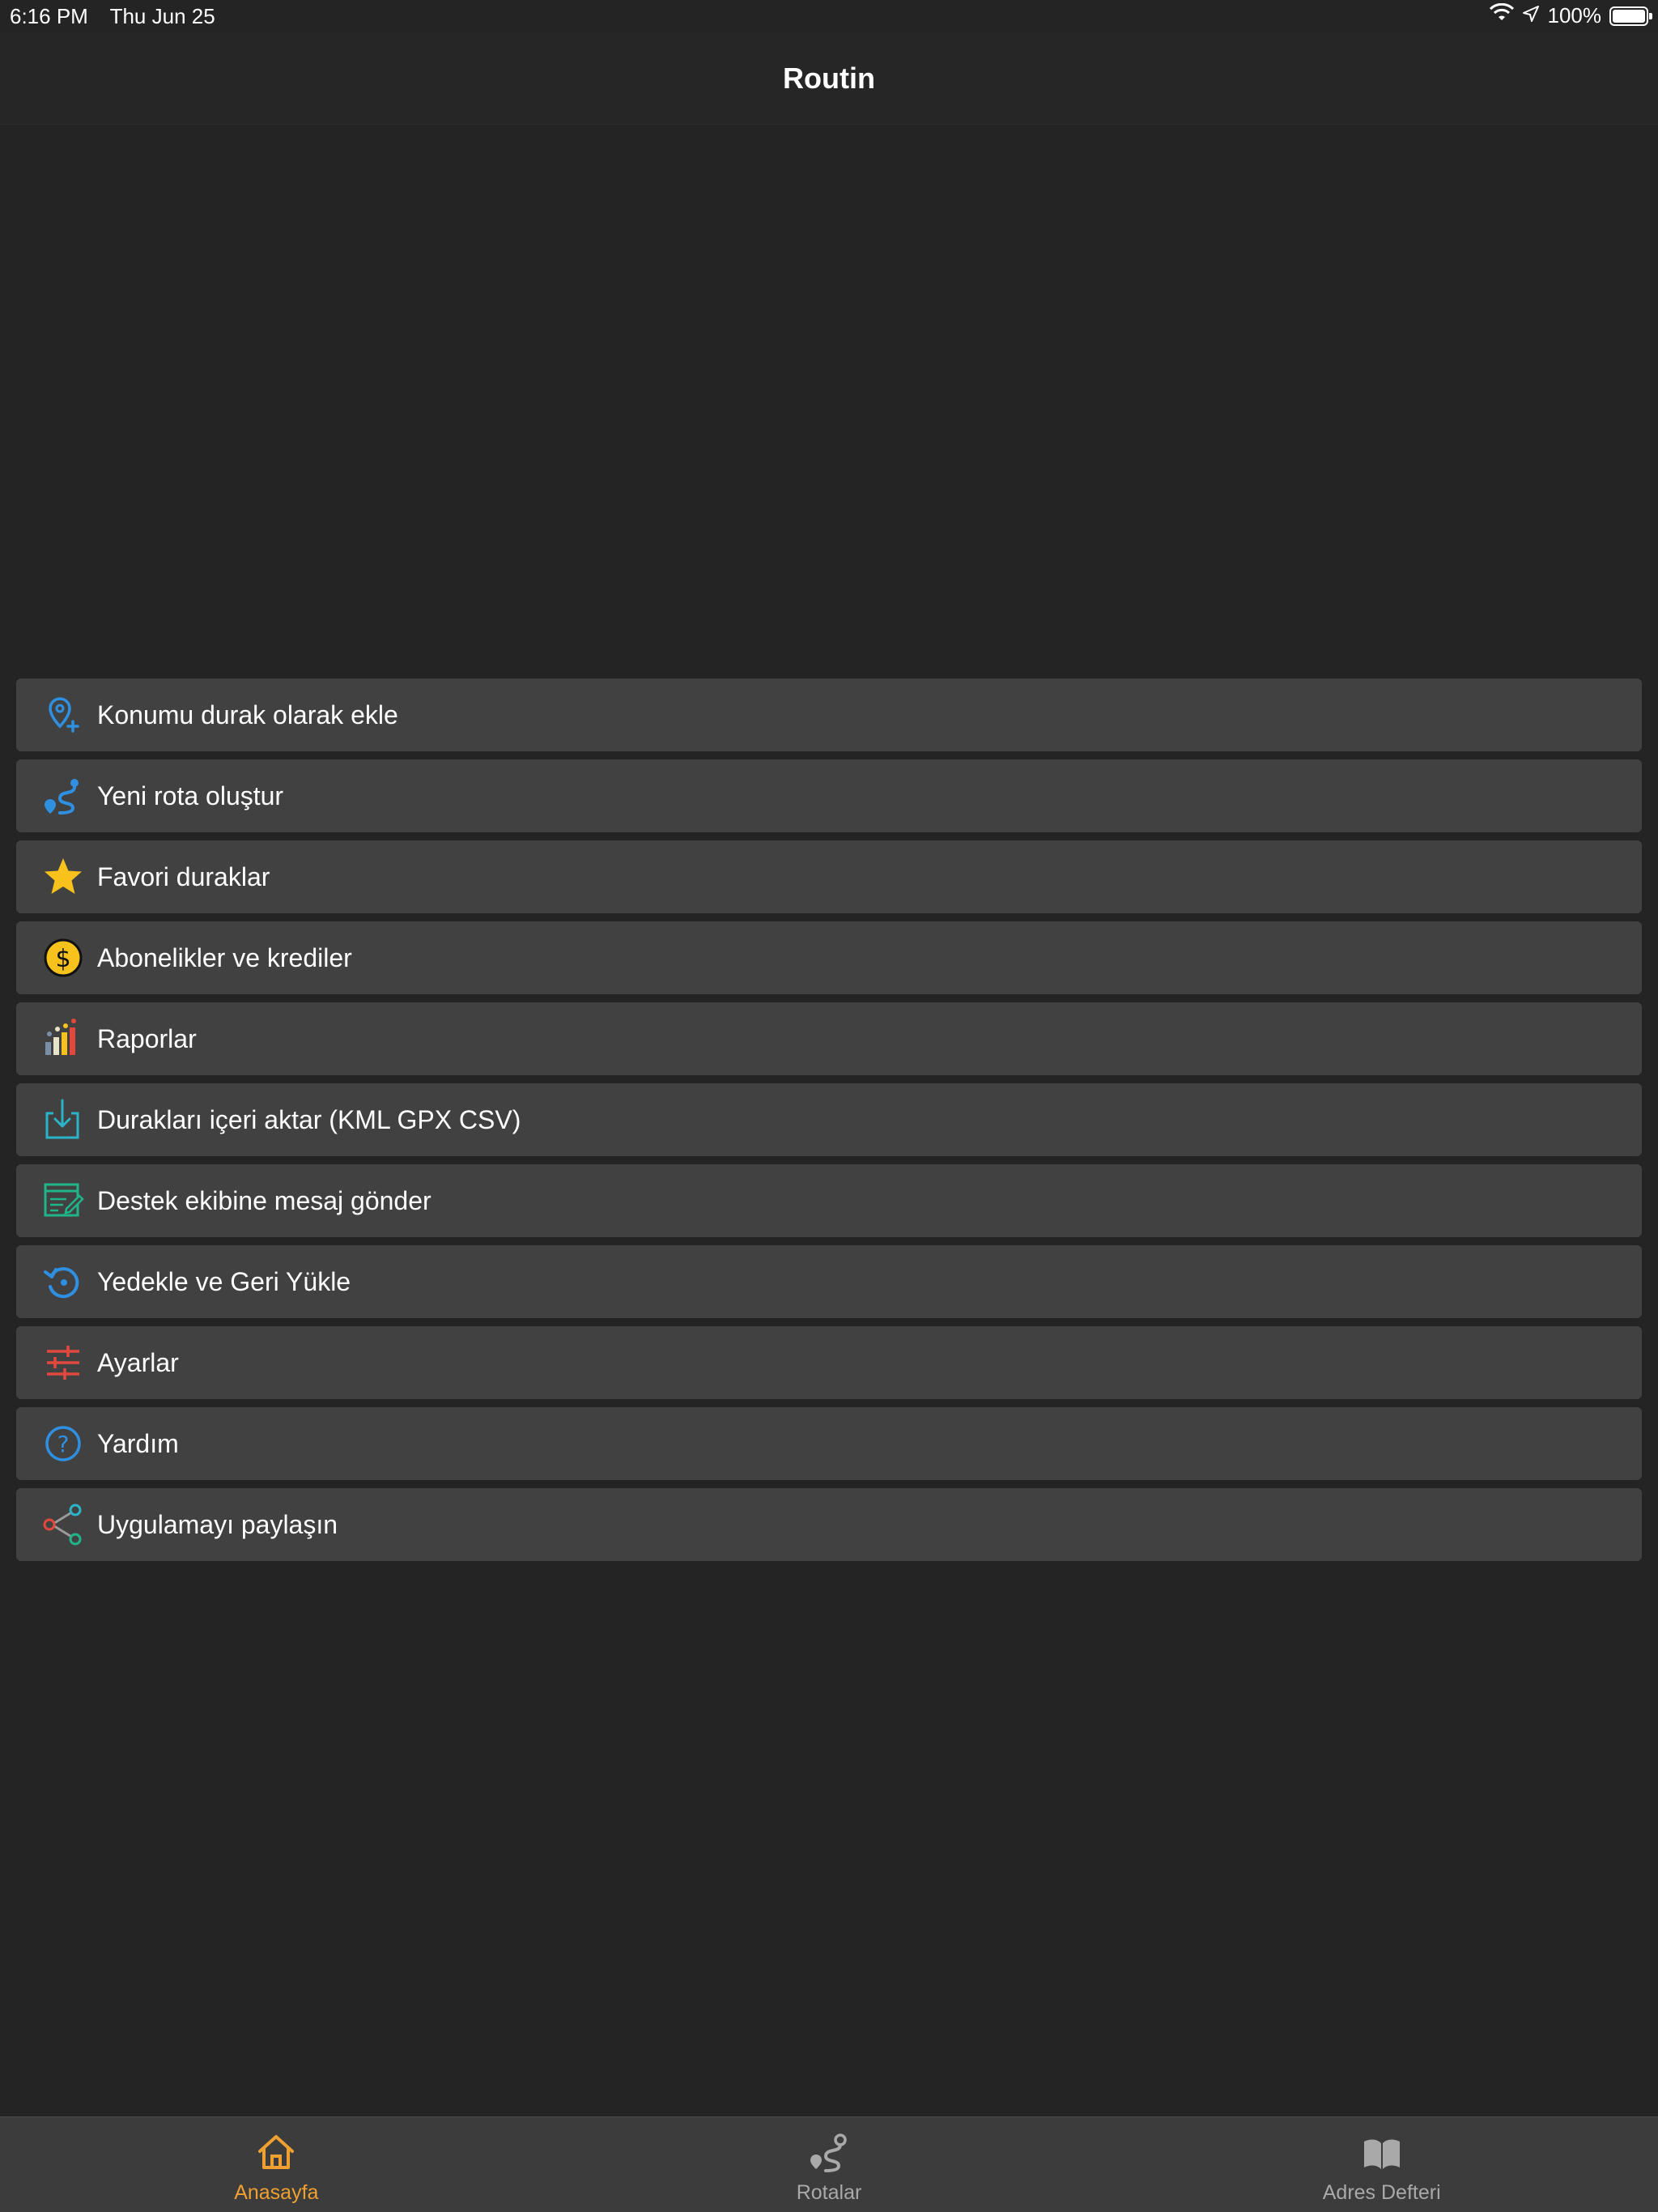 The width and height of the screenshot is (1658, 2212). Describe the element at coordinates (63, 1120) in the screenshot. I see `import-icon` at that location.